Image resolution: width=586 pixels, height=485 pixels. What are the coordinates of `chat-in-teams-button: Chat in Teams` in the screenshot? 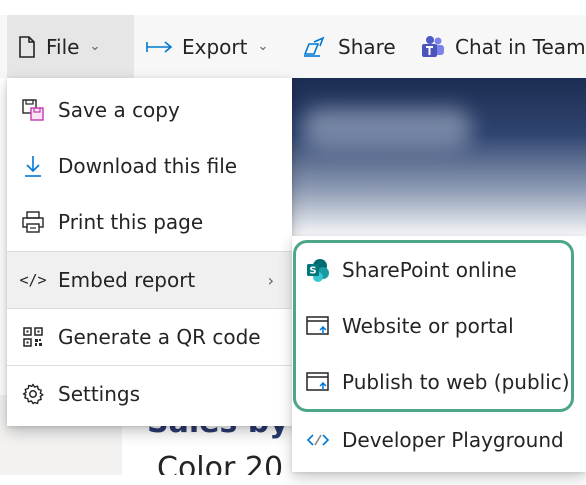 It's located at (502, 46).